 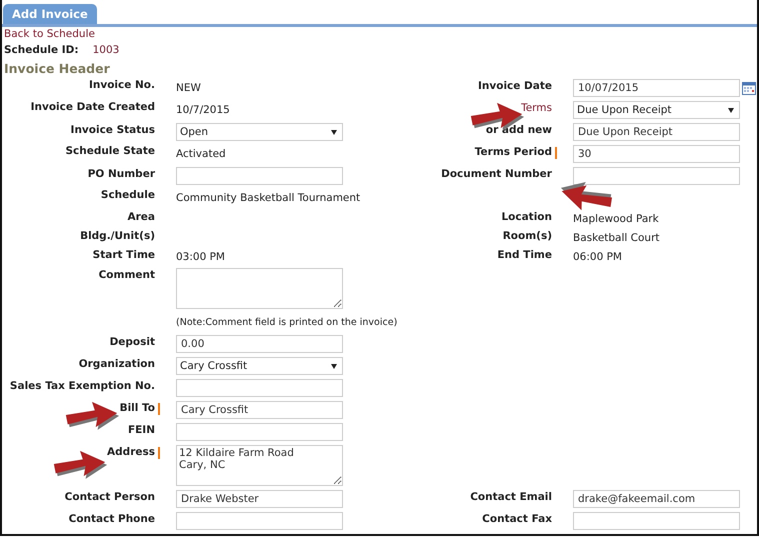 What do you see at coordinates (123, 255) in the screenshot?
I see `field-label: Start Time` at bounding box center [123, 255].